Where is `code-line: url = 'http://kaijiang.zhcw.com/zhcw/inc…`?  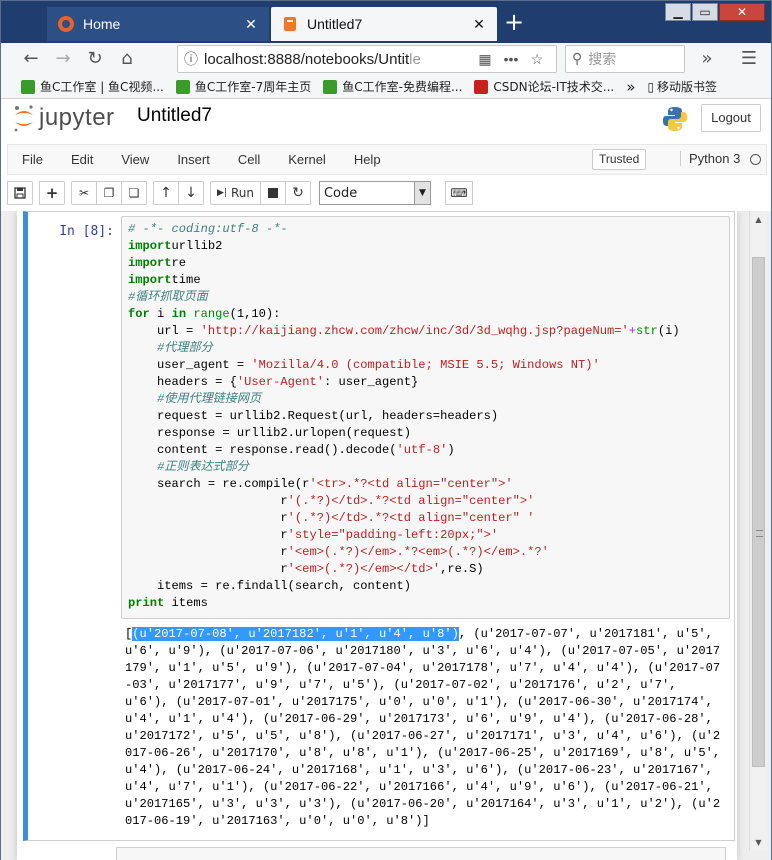
code-line: url = 'http://kaijiang.zhcw.com/zhcw/inc… is located at coordinates (404, 331).